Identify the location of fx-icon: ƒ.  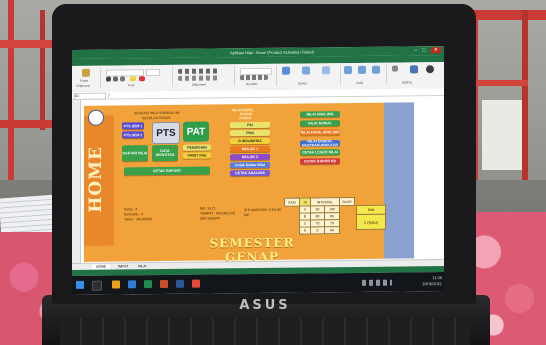
(109, 95).